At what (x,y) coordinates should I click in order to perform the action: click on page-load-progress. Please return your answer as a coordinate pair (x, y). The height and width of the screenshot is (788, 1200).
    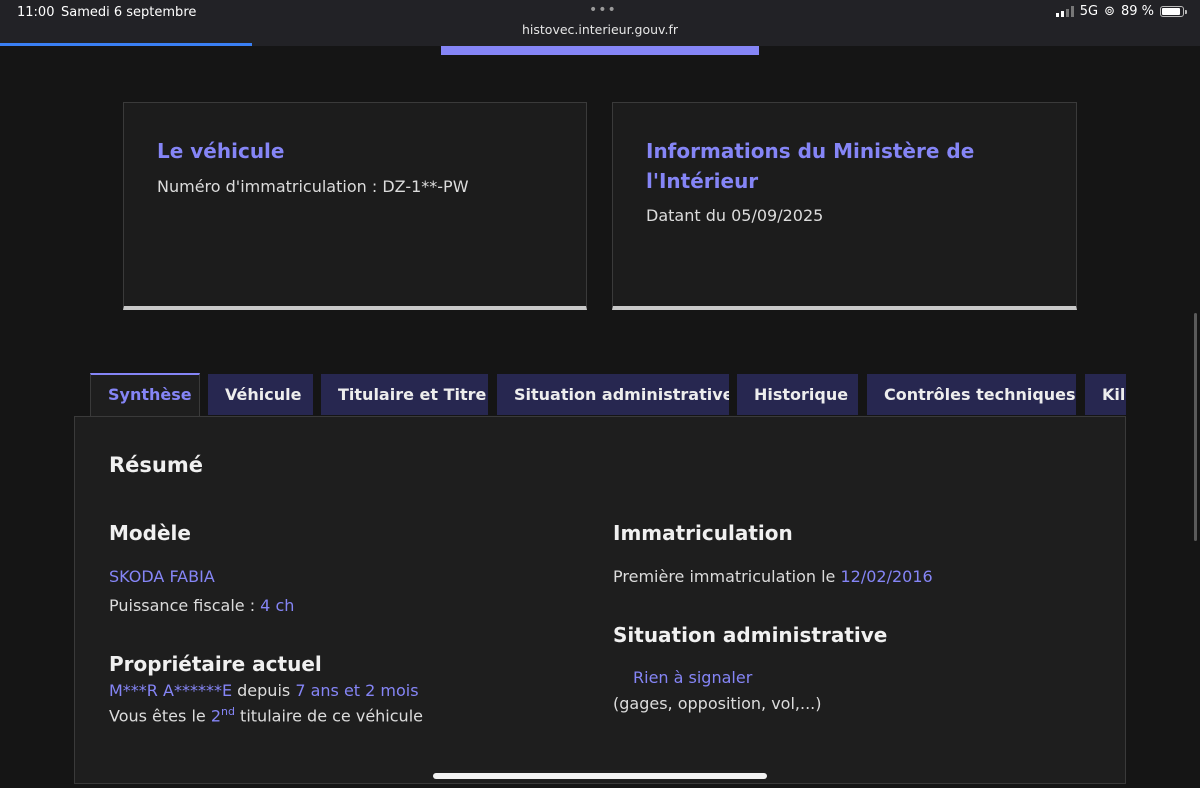
    Looking at the image, I should click on (126, 44).